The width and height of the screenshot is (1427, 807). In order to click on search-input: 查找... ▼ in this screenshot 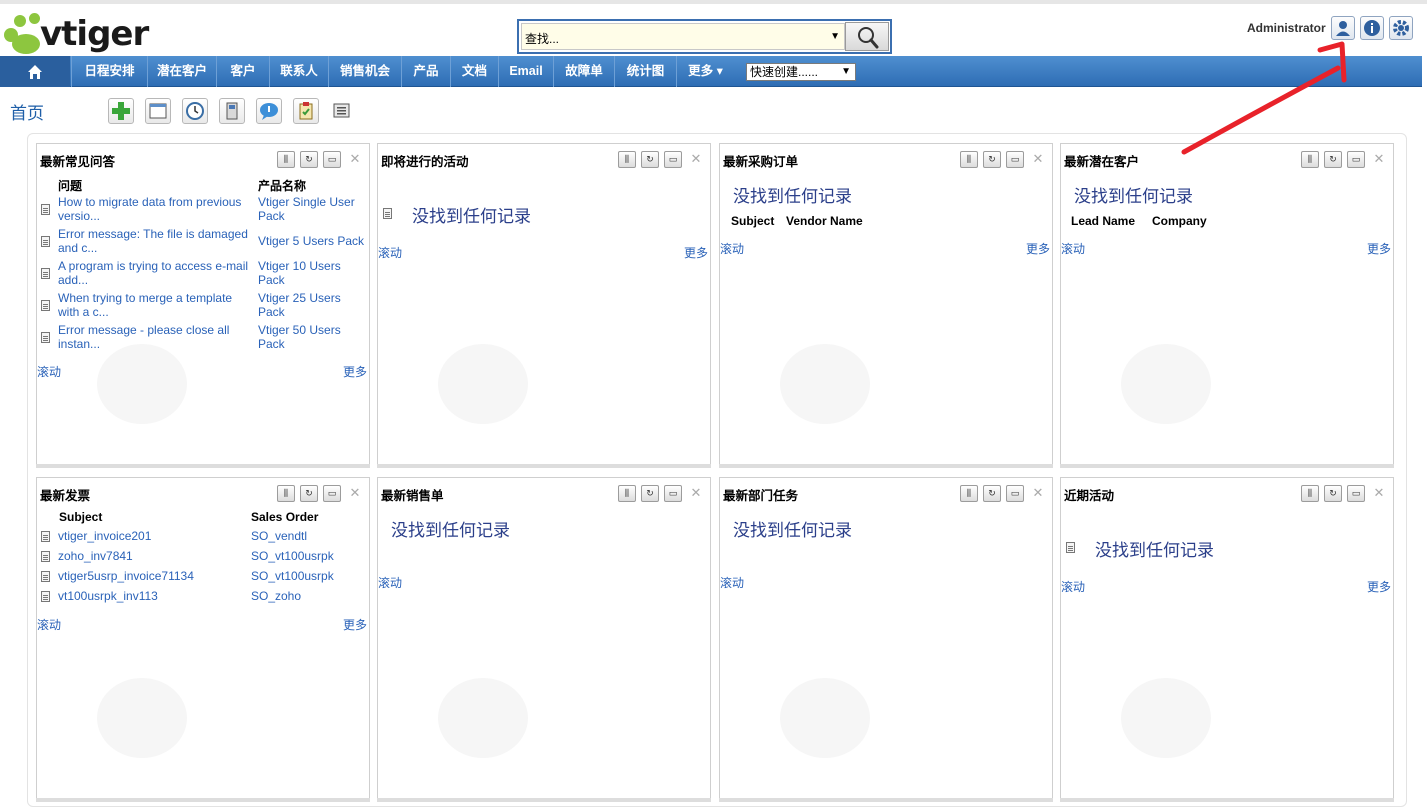, I will do `click(683, 36)`.